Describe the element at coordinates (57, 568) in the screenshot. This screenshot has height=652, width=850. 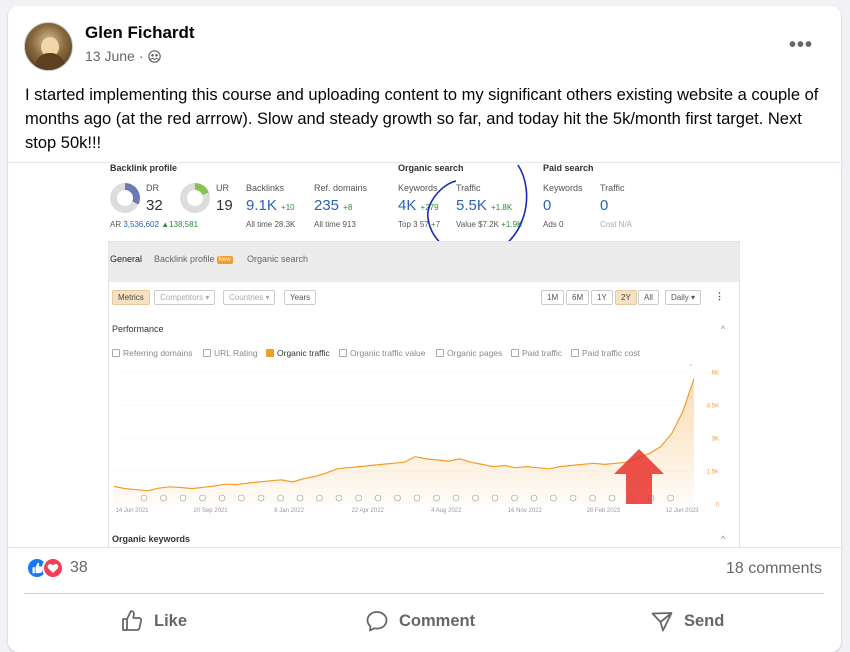
I see `reactions-summary: 38` at that location.